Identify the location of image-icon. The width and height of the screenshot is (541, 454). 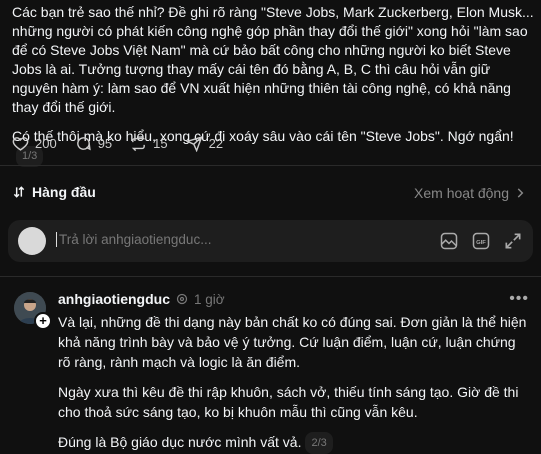
(449, 241).